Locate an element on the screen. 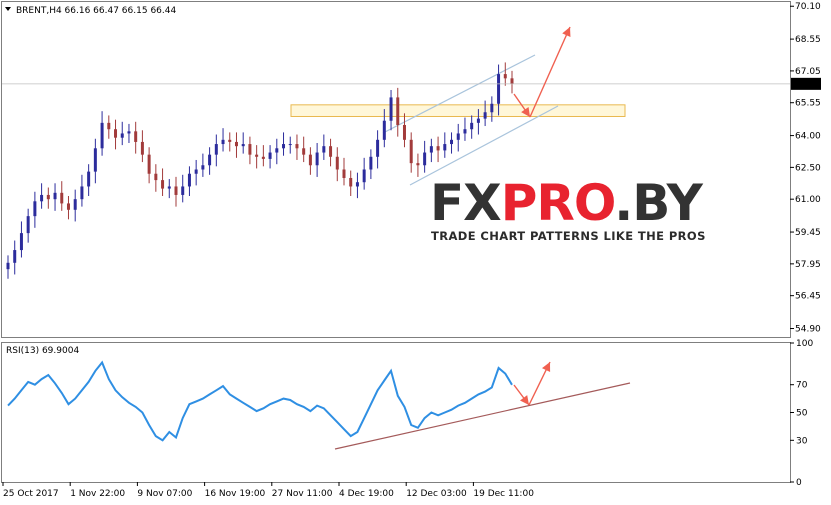 Image resolution: width=831 pixels, height=505 pixels. price-tick-label: 65.55 is located at coordinates (808, 104).